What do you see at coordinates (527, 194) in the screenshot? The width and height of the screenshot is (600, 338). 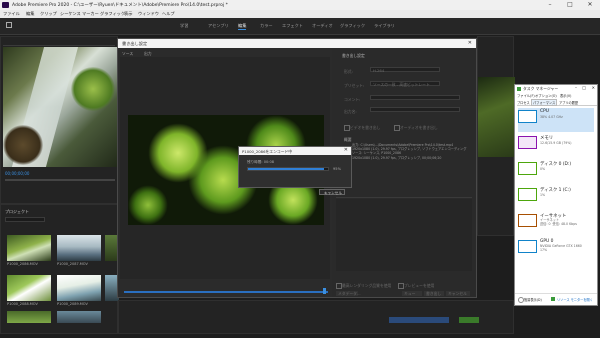 I see `disk1-graph` at bounding box center [527, 194].